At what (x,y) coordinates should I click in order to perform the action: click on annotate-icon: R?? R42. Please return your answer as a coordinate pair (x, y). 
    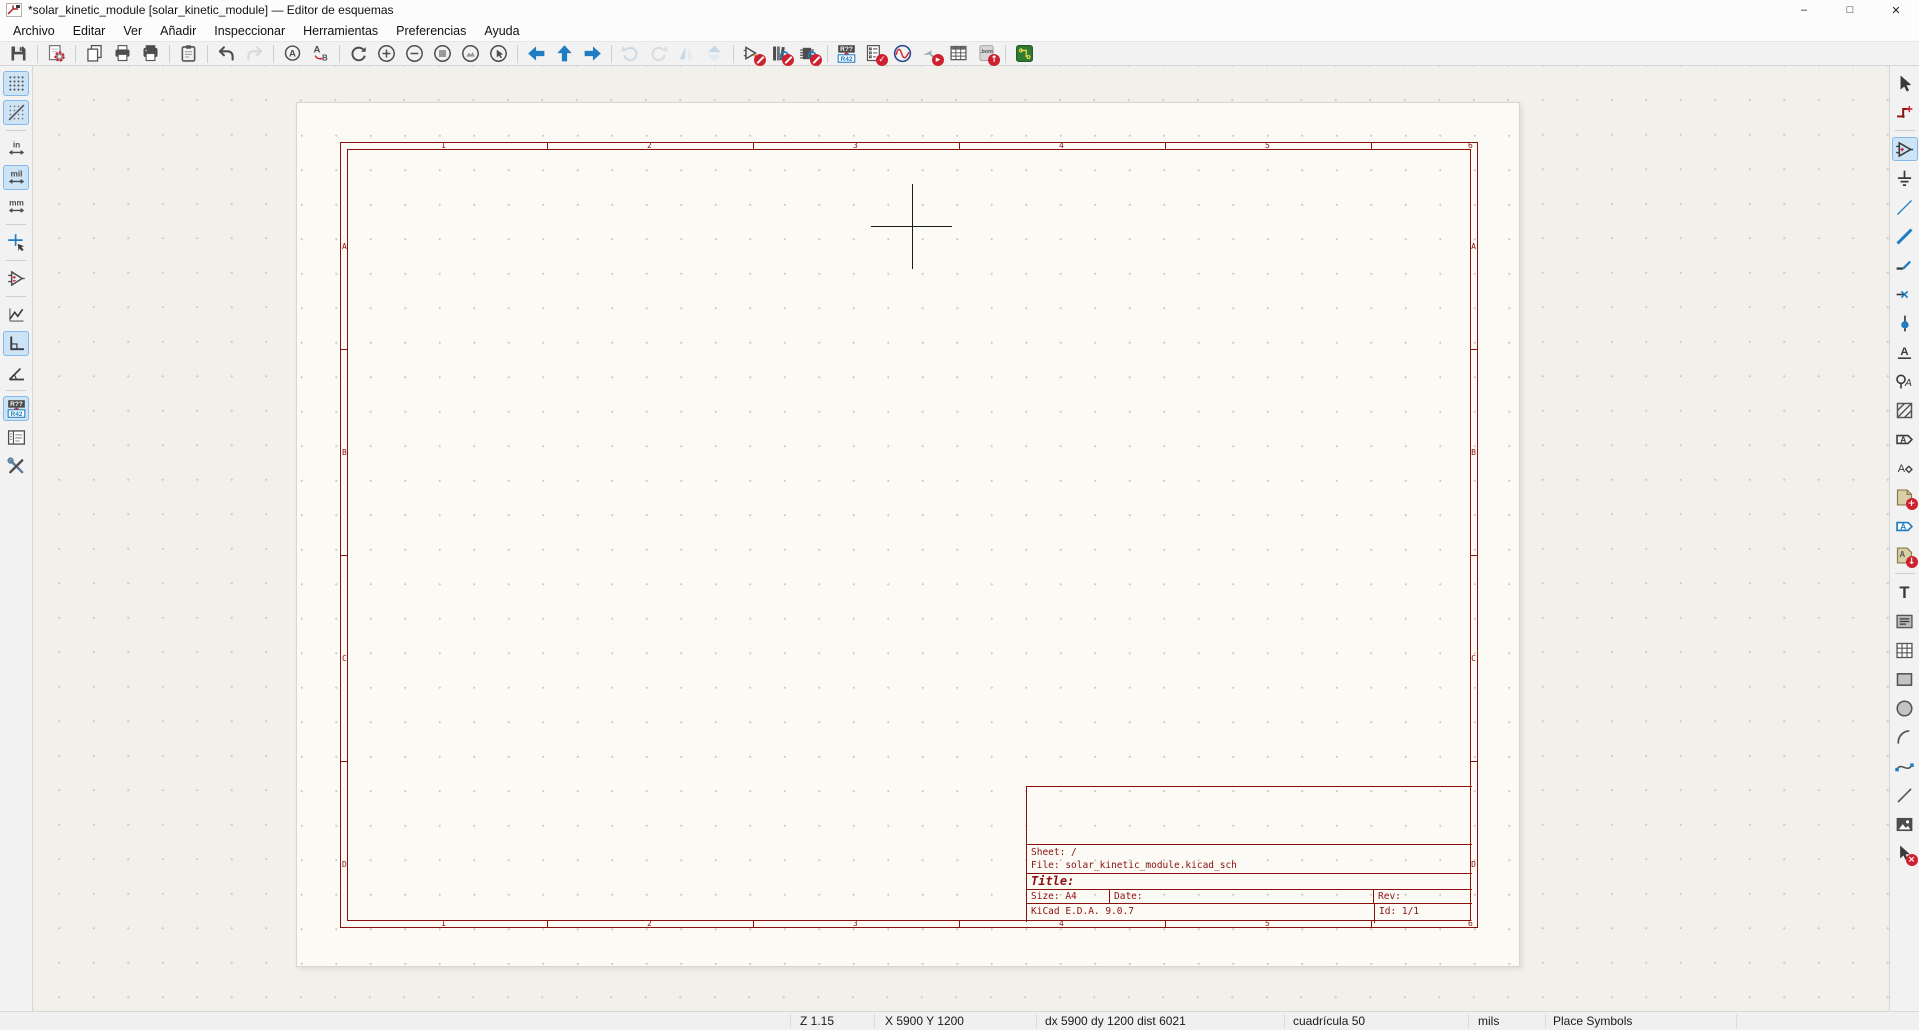
    Looking at the image, I should click on (846, 53).